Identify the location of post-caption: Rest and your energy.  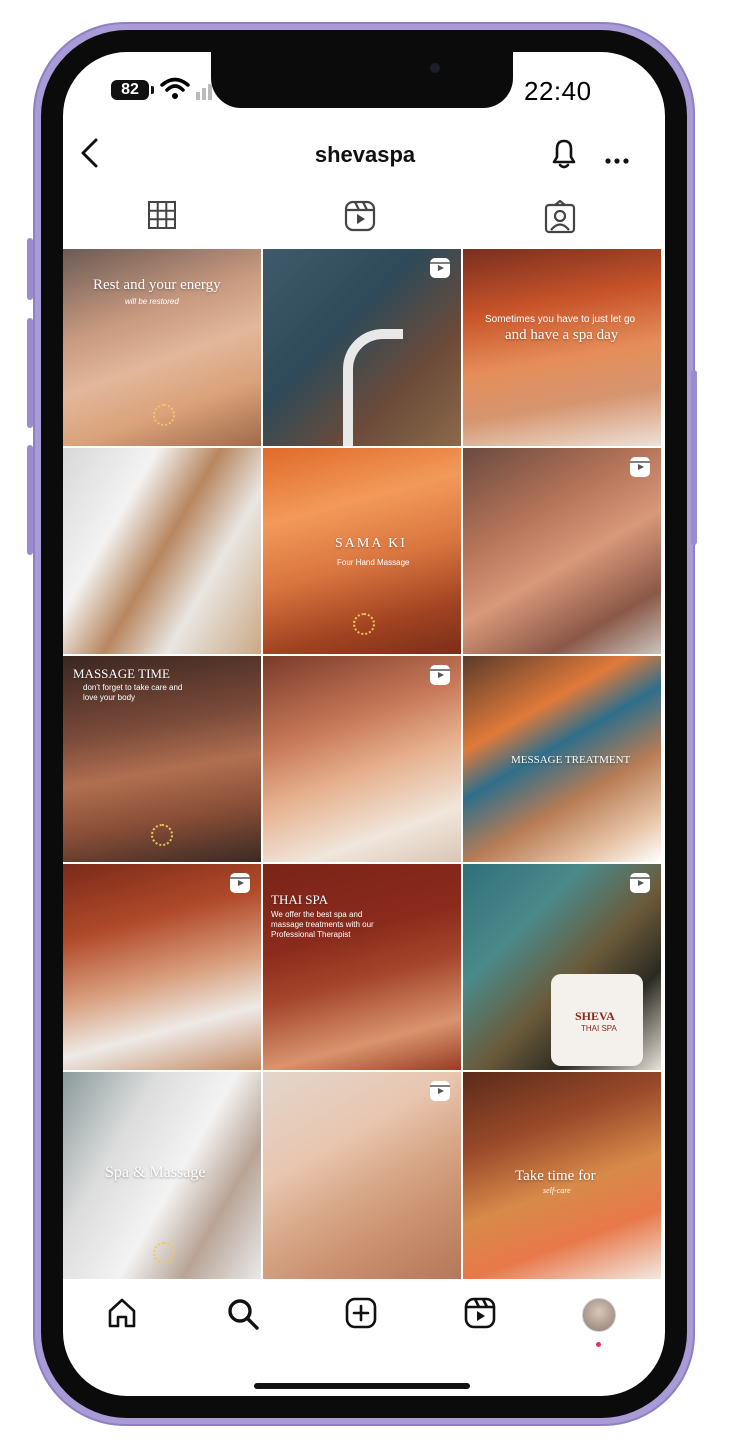
(157, 285).